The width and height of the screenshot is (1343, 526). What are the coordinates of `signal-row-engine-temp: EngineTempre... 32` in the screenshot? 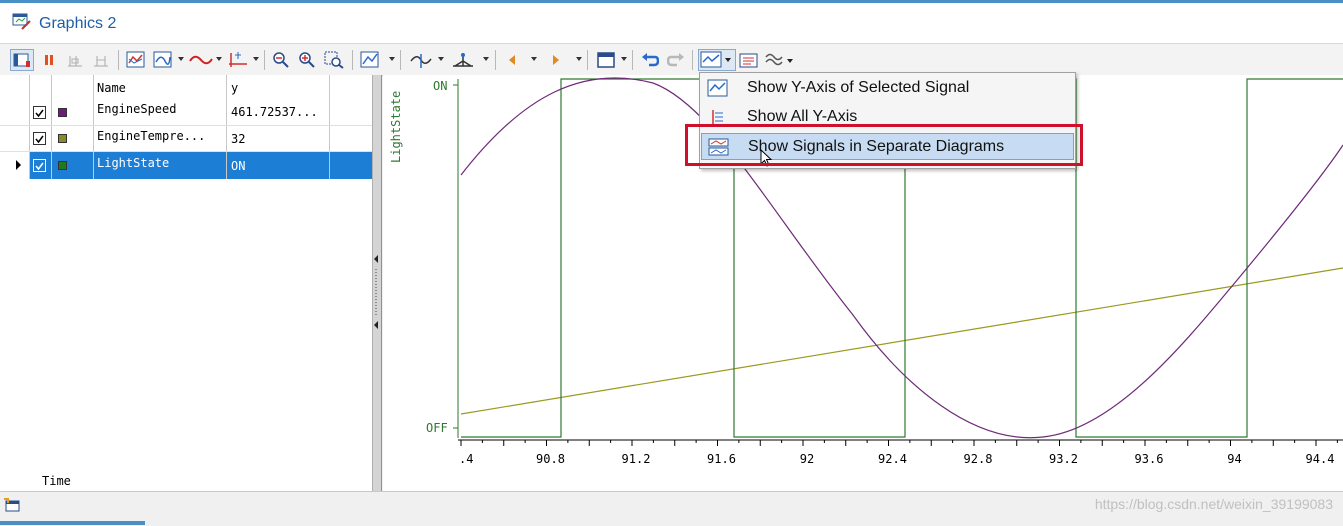 It's located at (186, 138).